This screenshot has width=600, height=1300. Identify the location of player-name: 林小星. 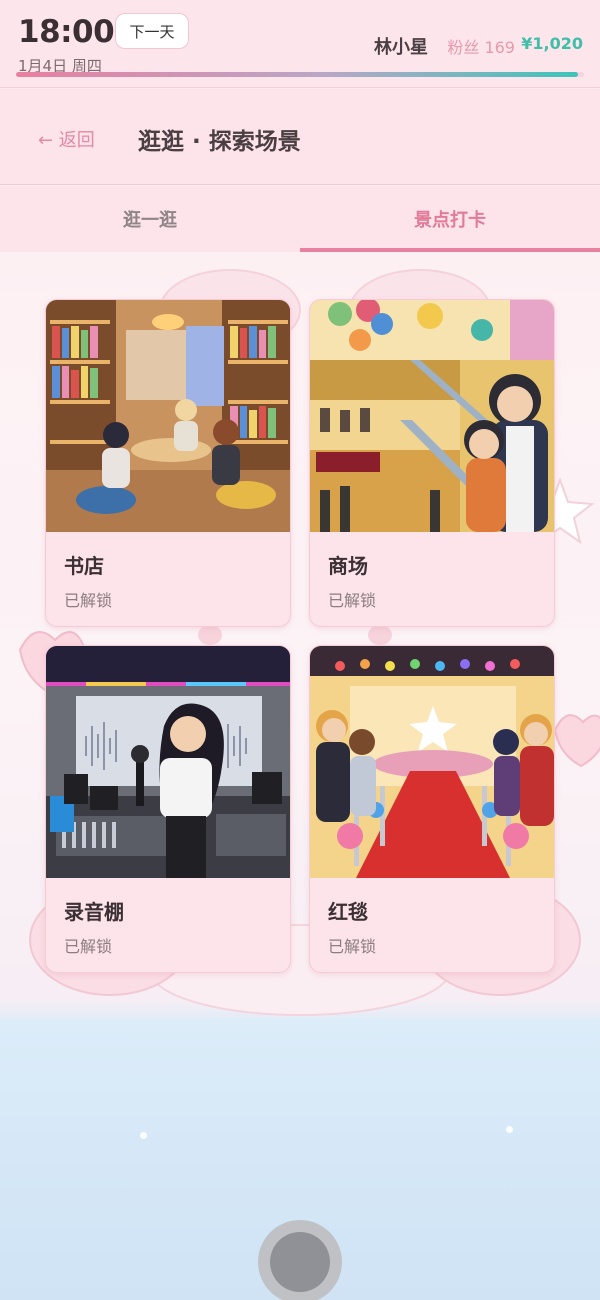
(401, 47).